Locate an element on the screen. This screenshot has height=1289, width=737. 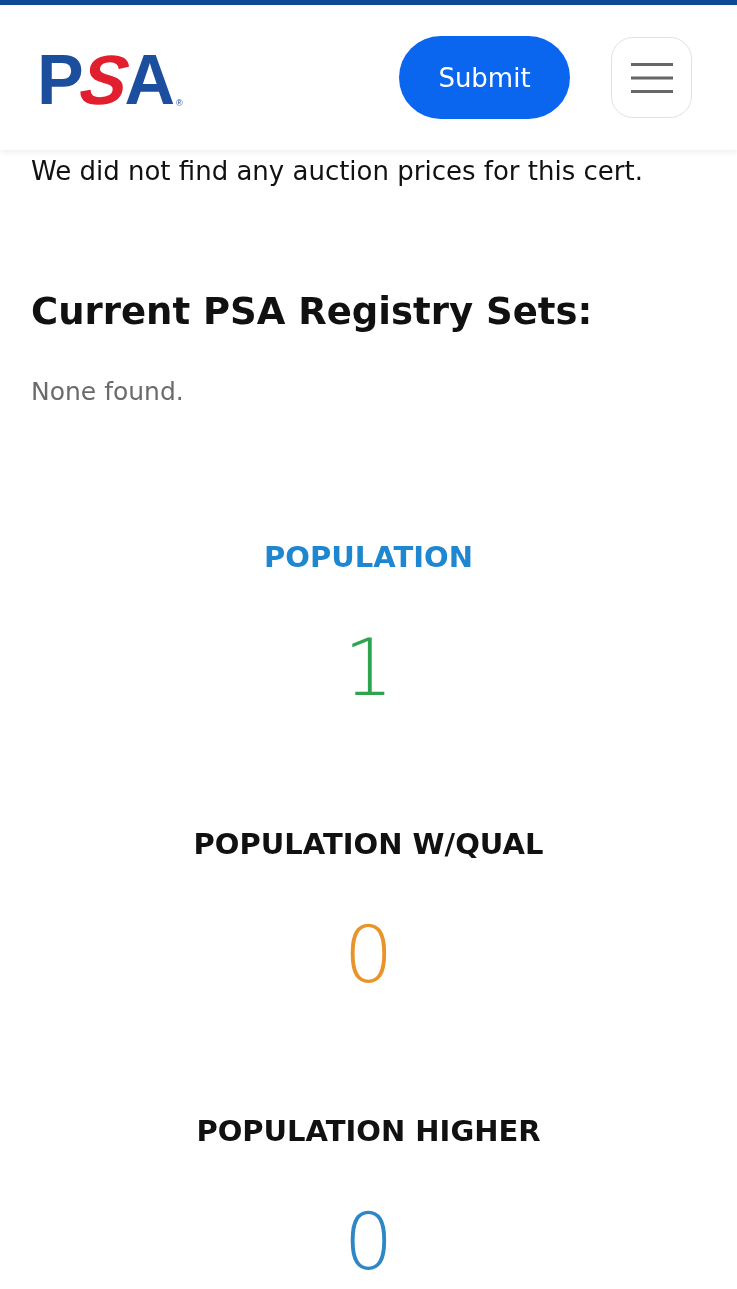
menu-icon is located at coordinates (651, 77).